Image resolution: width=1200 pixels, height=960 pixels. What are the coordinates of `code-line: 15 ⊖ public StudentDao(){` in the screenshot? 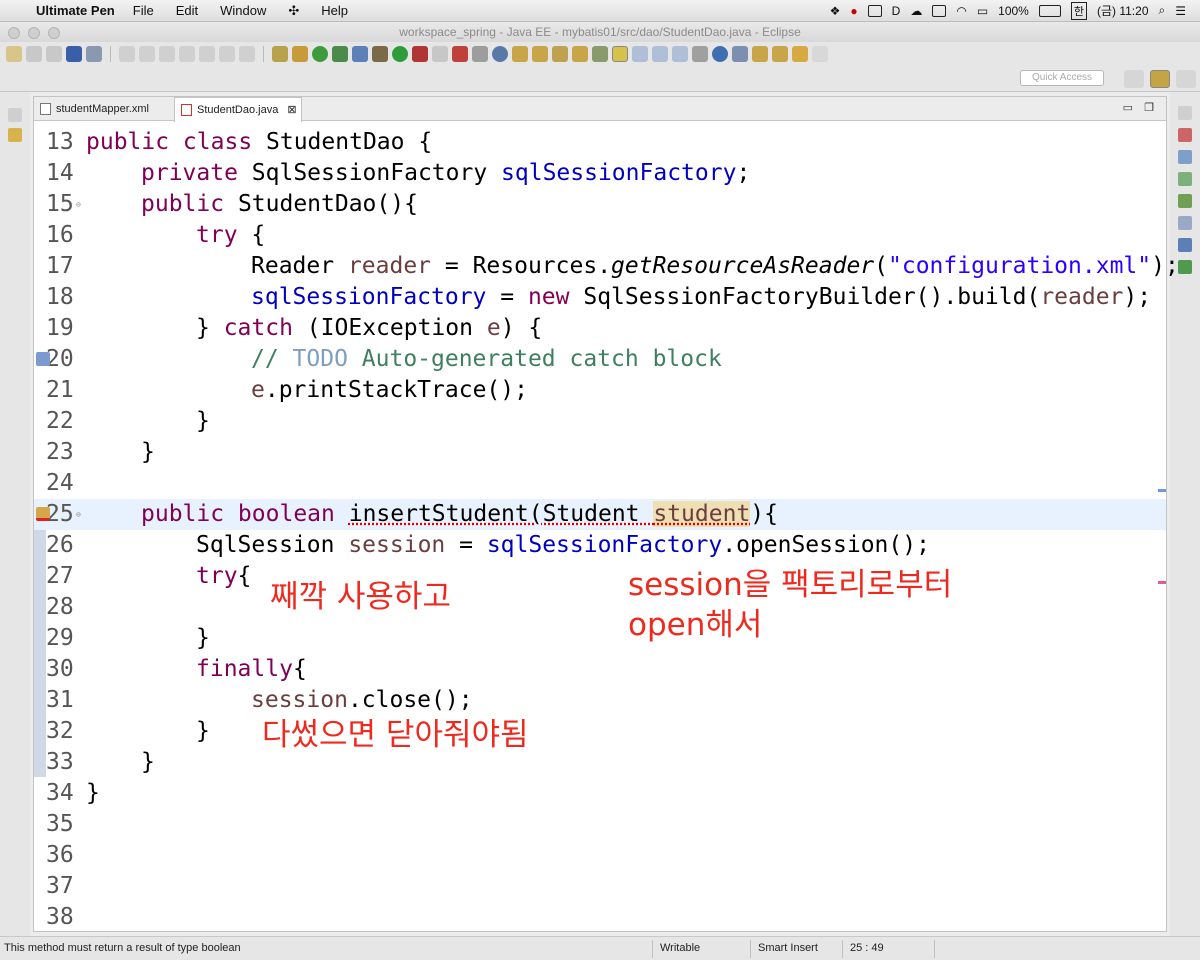 It's located at (600, 204).